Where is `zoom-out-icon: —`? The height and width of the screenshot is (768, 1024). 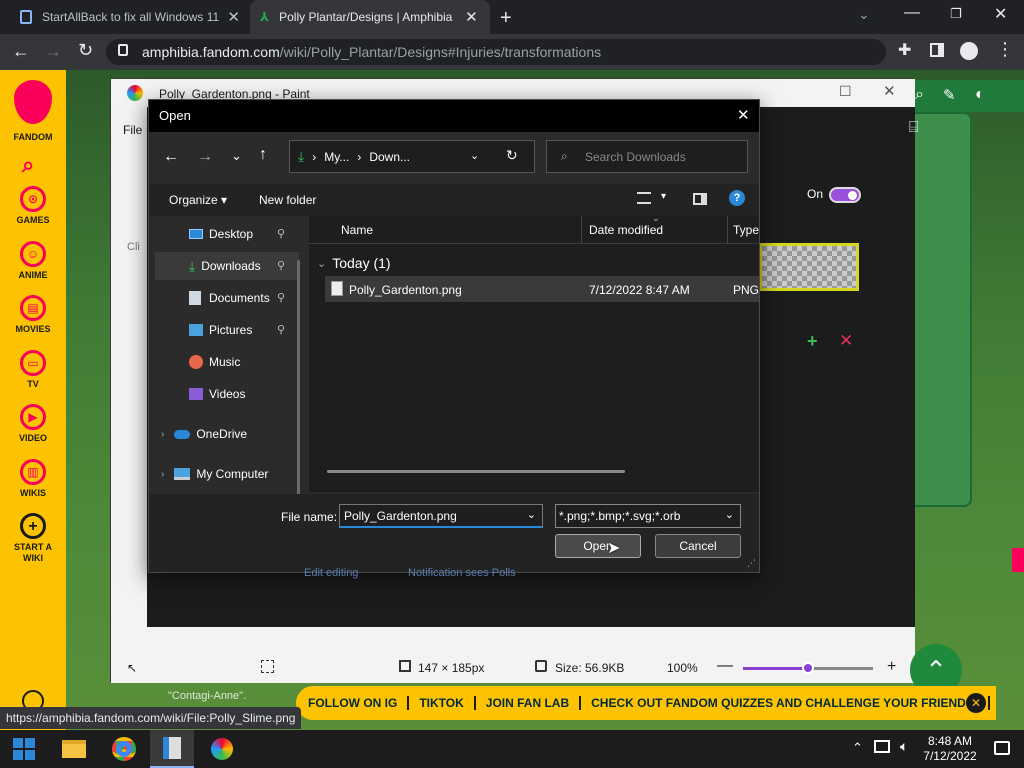
zoom-out-icon: — is located at coordinates (725, 666).